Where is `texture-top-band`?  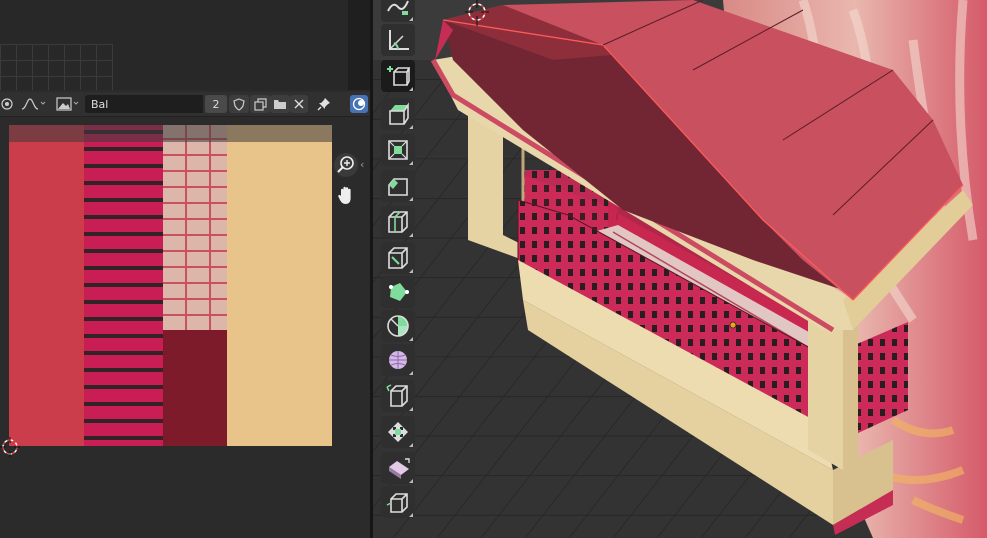 texture-top-band is located at coordinates (170, 133).